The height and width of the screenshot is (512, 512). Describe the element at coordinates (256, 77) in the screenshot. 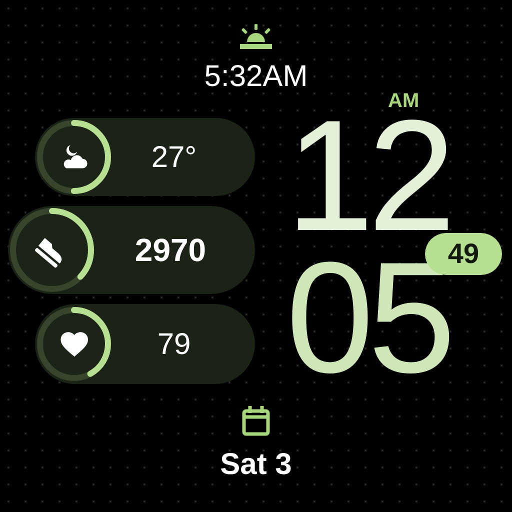

I see `sunrise-time: 5:32AM` at that location.